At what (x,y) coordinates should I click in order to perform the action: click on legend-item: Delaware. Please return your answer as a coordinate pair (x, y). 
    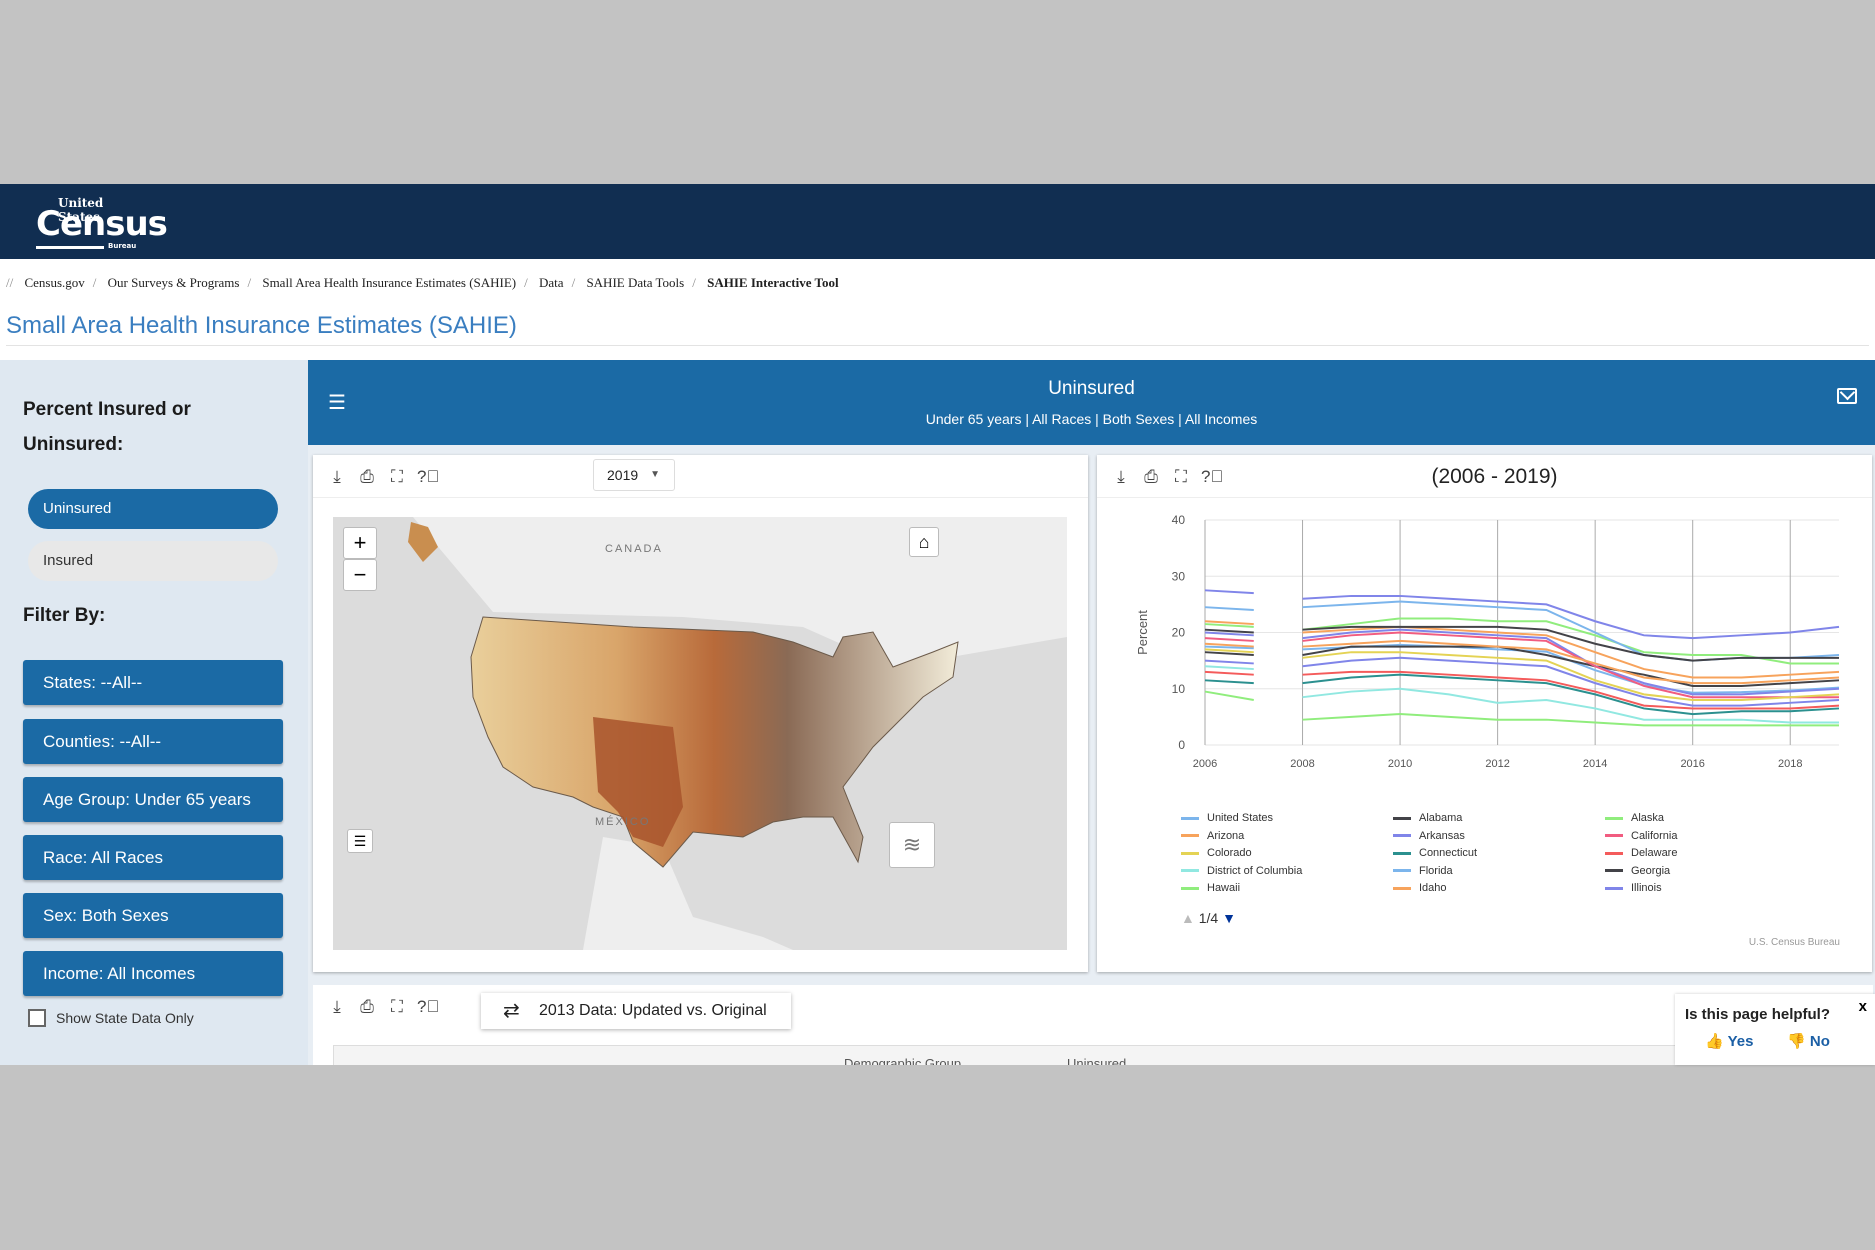
    Looking at the image, I should click on (1641, 853).